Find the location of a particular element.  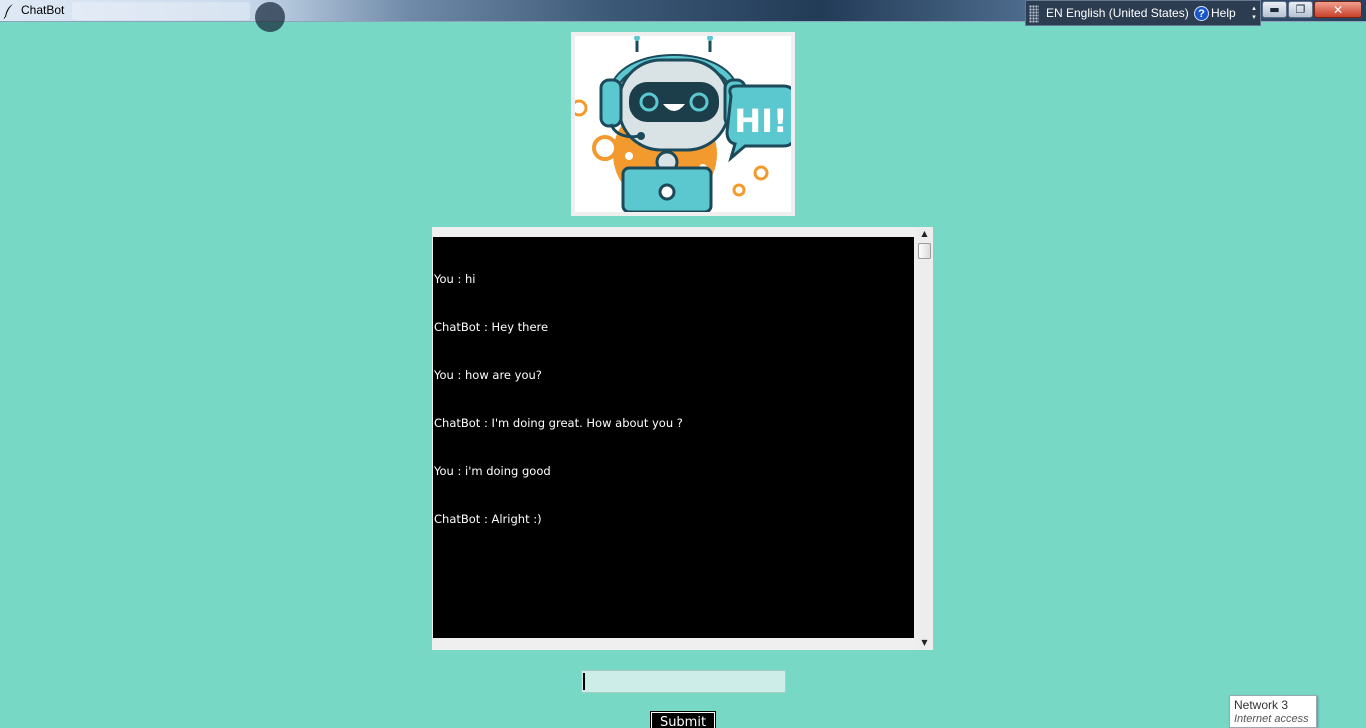

submit-button: Submit is located at coordinates (683, 719).